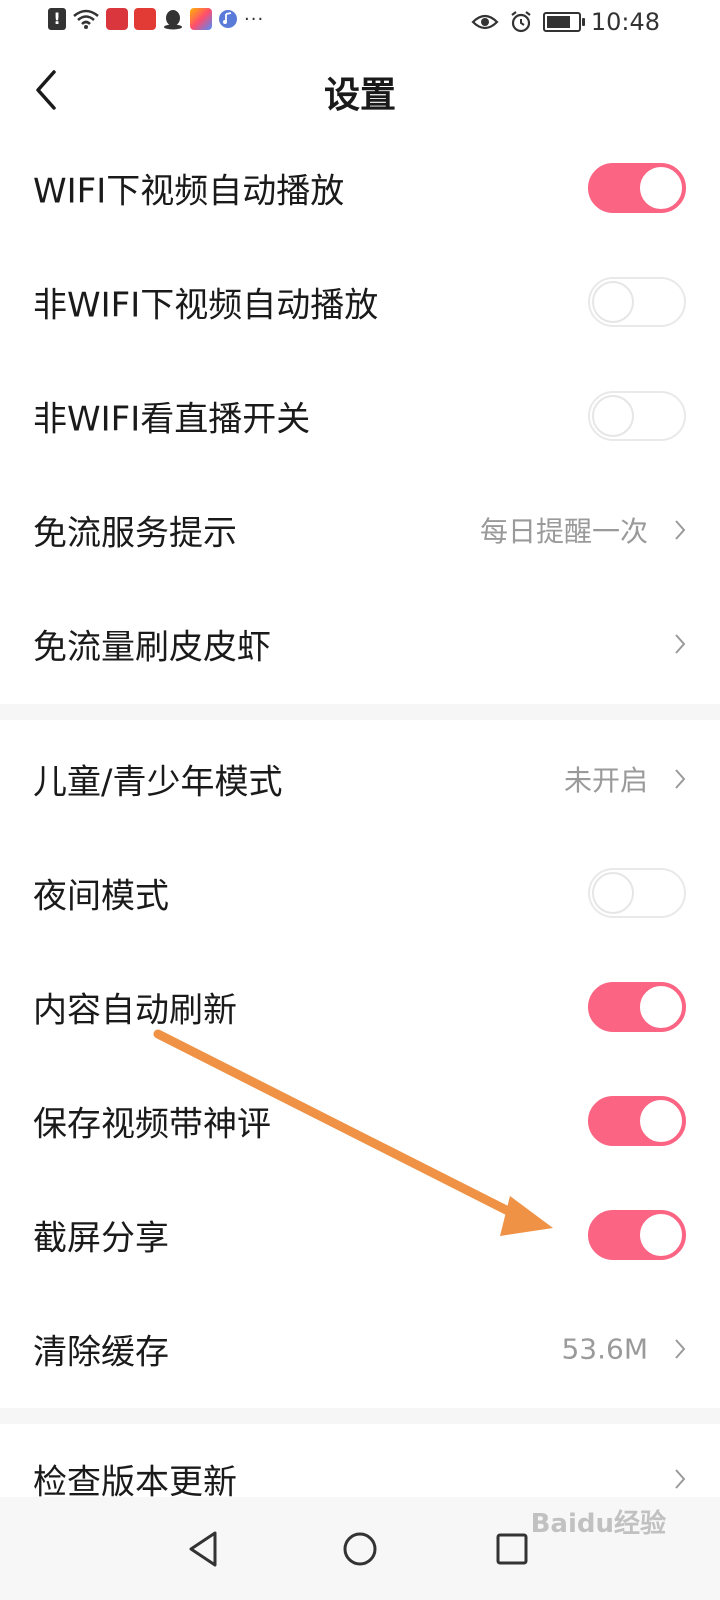  I want to click on setting-night-mode: 夜间模式, so click(360, 893).